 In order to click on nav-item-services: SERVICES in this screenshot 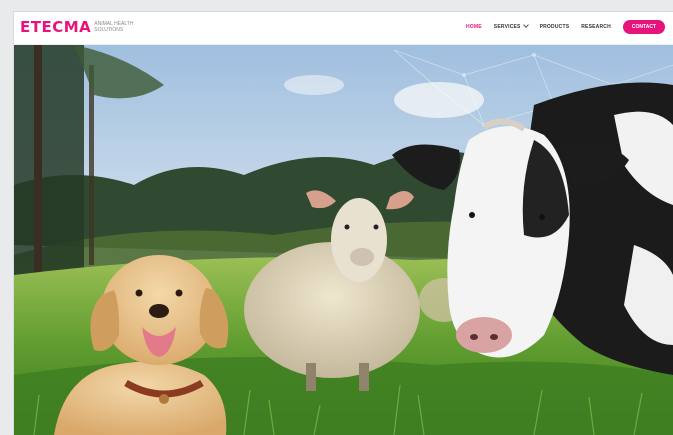, I will do `click(511, 26)`.